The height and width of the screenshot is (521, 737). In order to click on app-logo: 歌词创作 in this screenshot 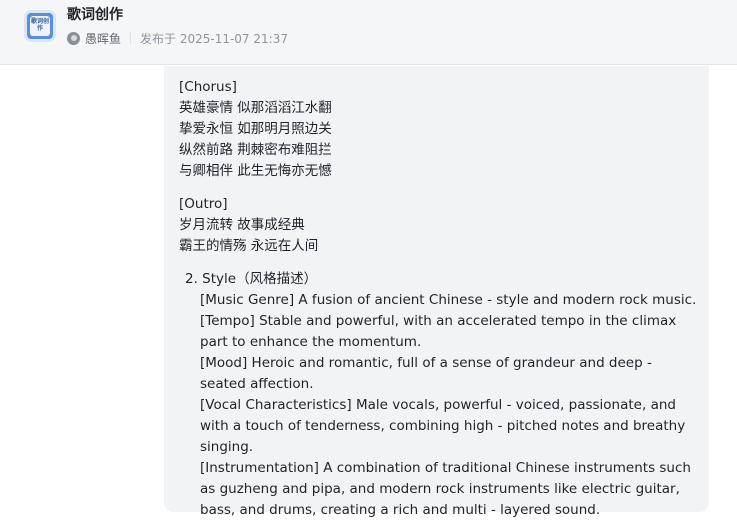, I will do `click(40, 26)`.